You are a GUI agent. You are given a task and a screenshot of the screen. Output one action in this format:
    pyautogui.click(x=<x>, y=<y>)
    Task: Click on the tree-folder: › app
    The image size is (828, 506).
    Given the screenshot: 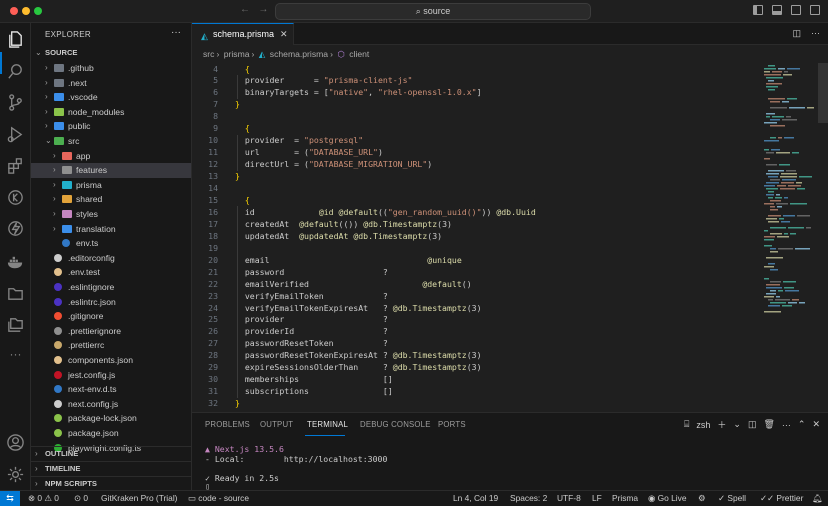 What is the action you would take?
    pyautogui.click(x=111, y=156)
    